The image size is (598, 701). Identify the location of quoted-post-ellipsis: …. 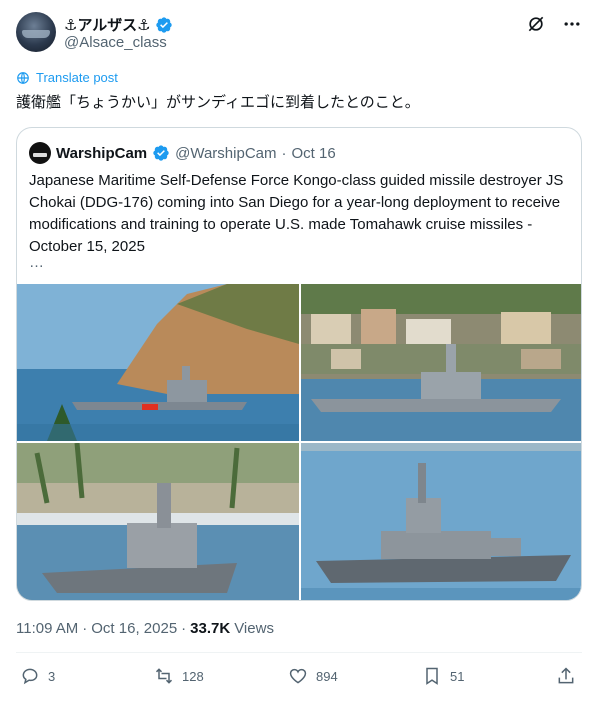
(36, 262).